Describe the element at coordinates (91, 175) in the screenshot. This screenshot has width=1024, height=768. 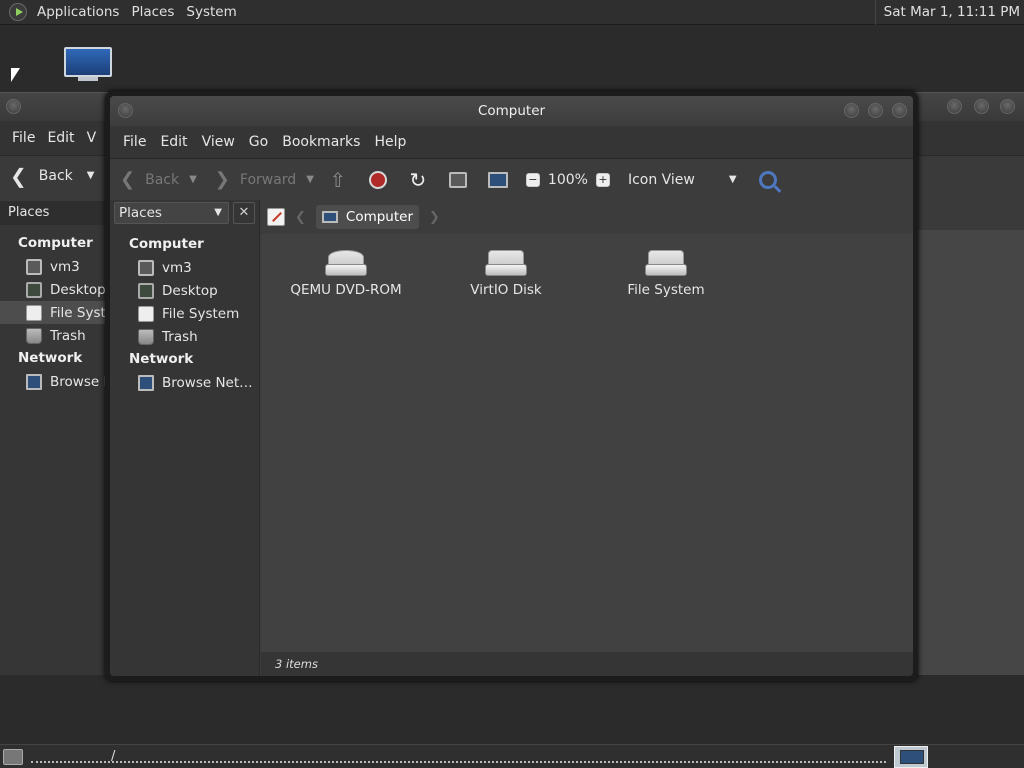
I see `bg-back-dropdown-icon: ▼` at that location.